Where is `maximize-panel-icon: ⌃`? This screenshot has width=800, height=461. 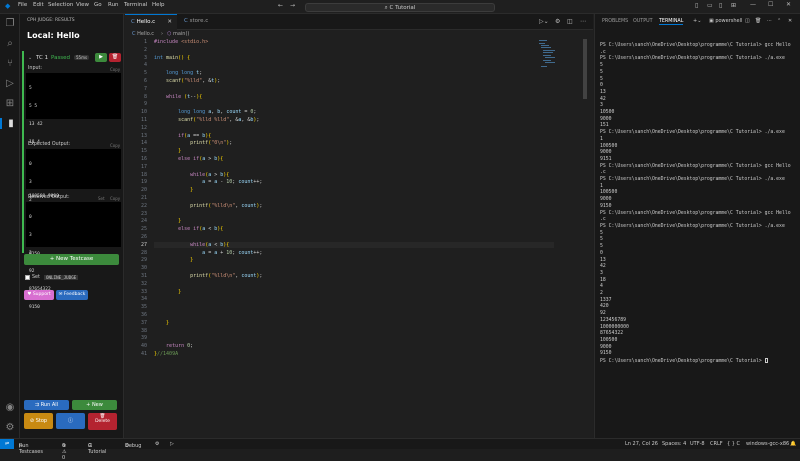 maximize-panel-icon: ⌃ is located at coordinates (779, 21).